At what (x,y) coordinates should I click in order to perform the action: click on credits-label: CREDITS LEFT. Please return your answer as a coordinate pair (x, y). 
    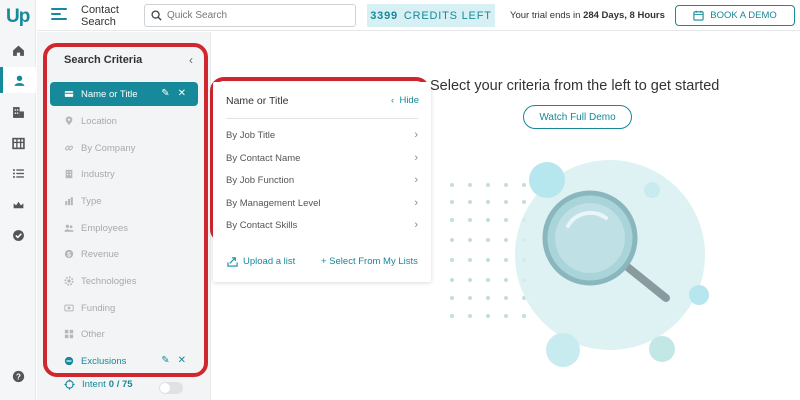
    Looking at the image, I should click on (447, 15).